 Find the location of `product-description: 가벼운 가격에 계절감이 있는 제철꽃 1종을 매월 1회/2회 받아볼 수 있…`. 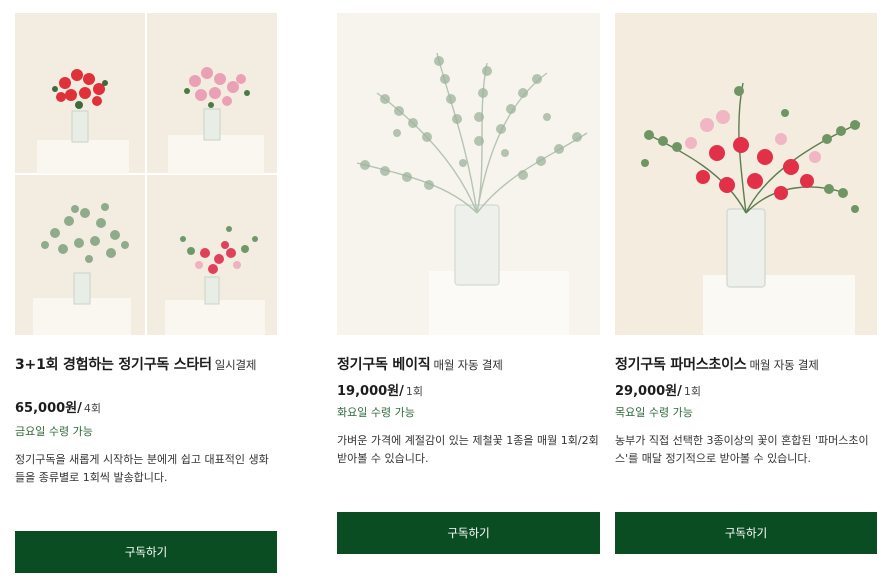

product-description: 가벼운 가격에 계절감이 있는 제철꽃 1종을 매월 1회/2회 받아볼 수 있… is located at coordinates (468, 449).